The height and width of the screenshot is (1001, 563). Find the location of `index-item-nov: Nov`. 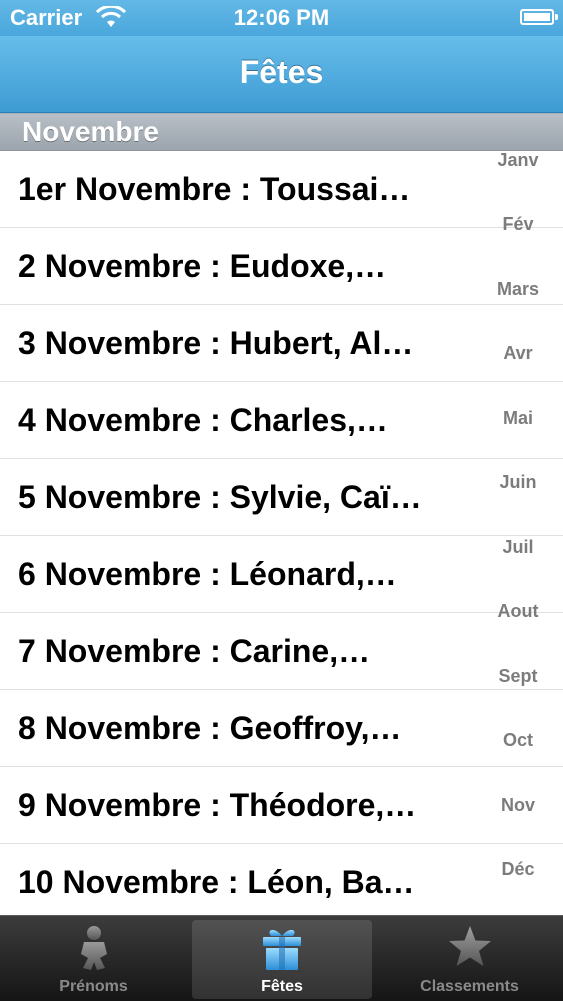

index-item-nov: Nov is located at coordinates (518, 805).